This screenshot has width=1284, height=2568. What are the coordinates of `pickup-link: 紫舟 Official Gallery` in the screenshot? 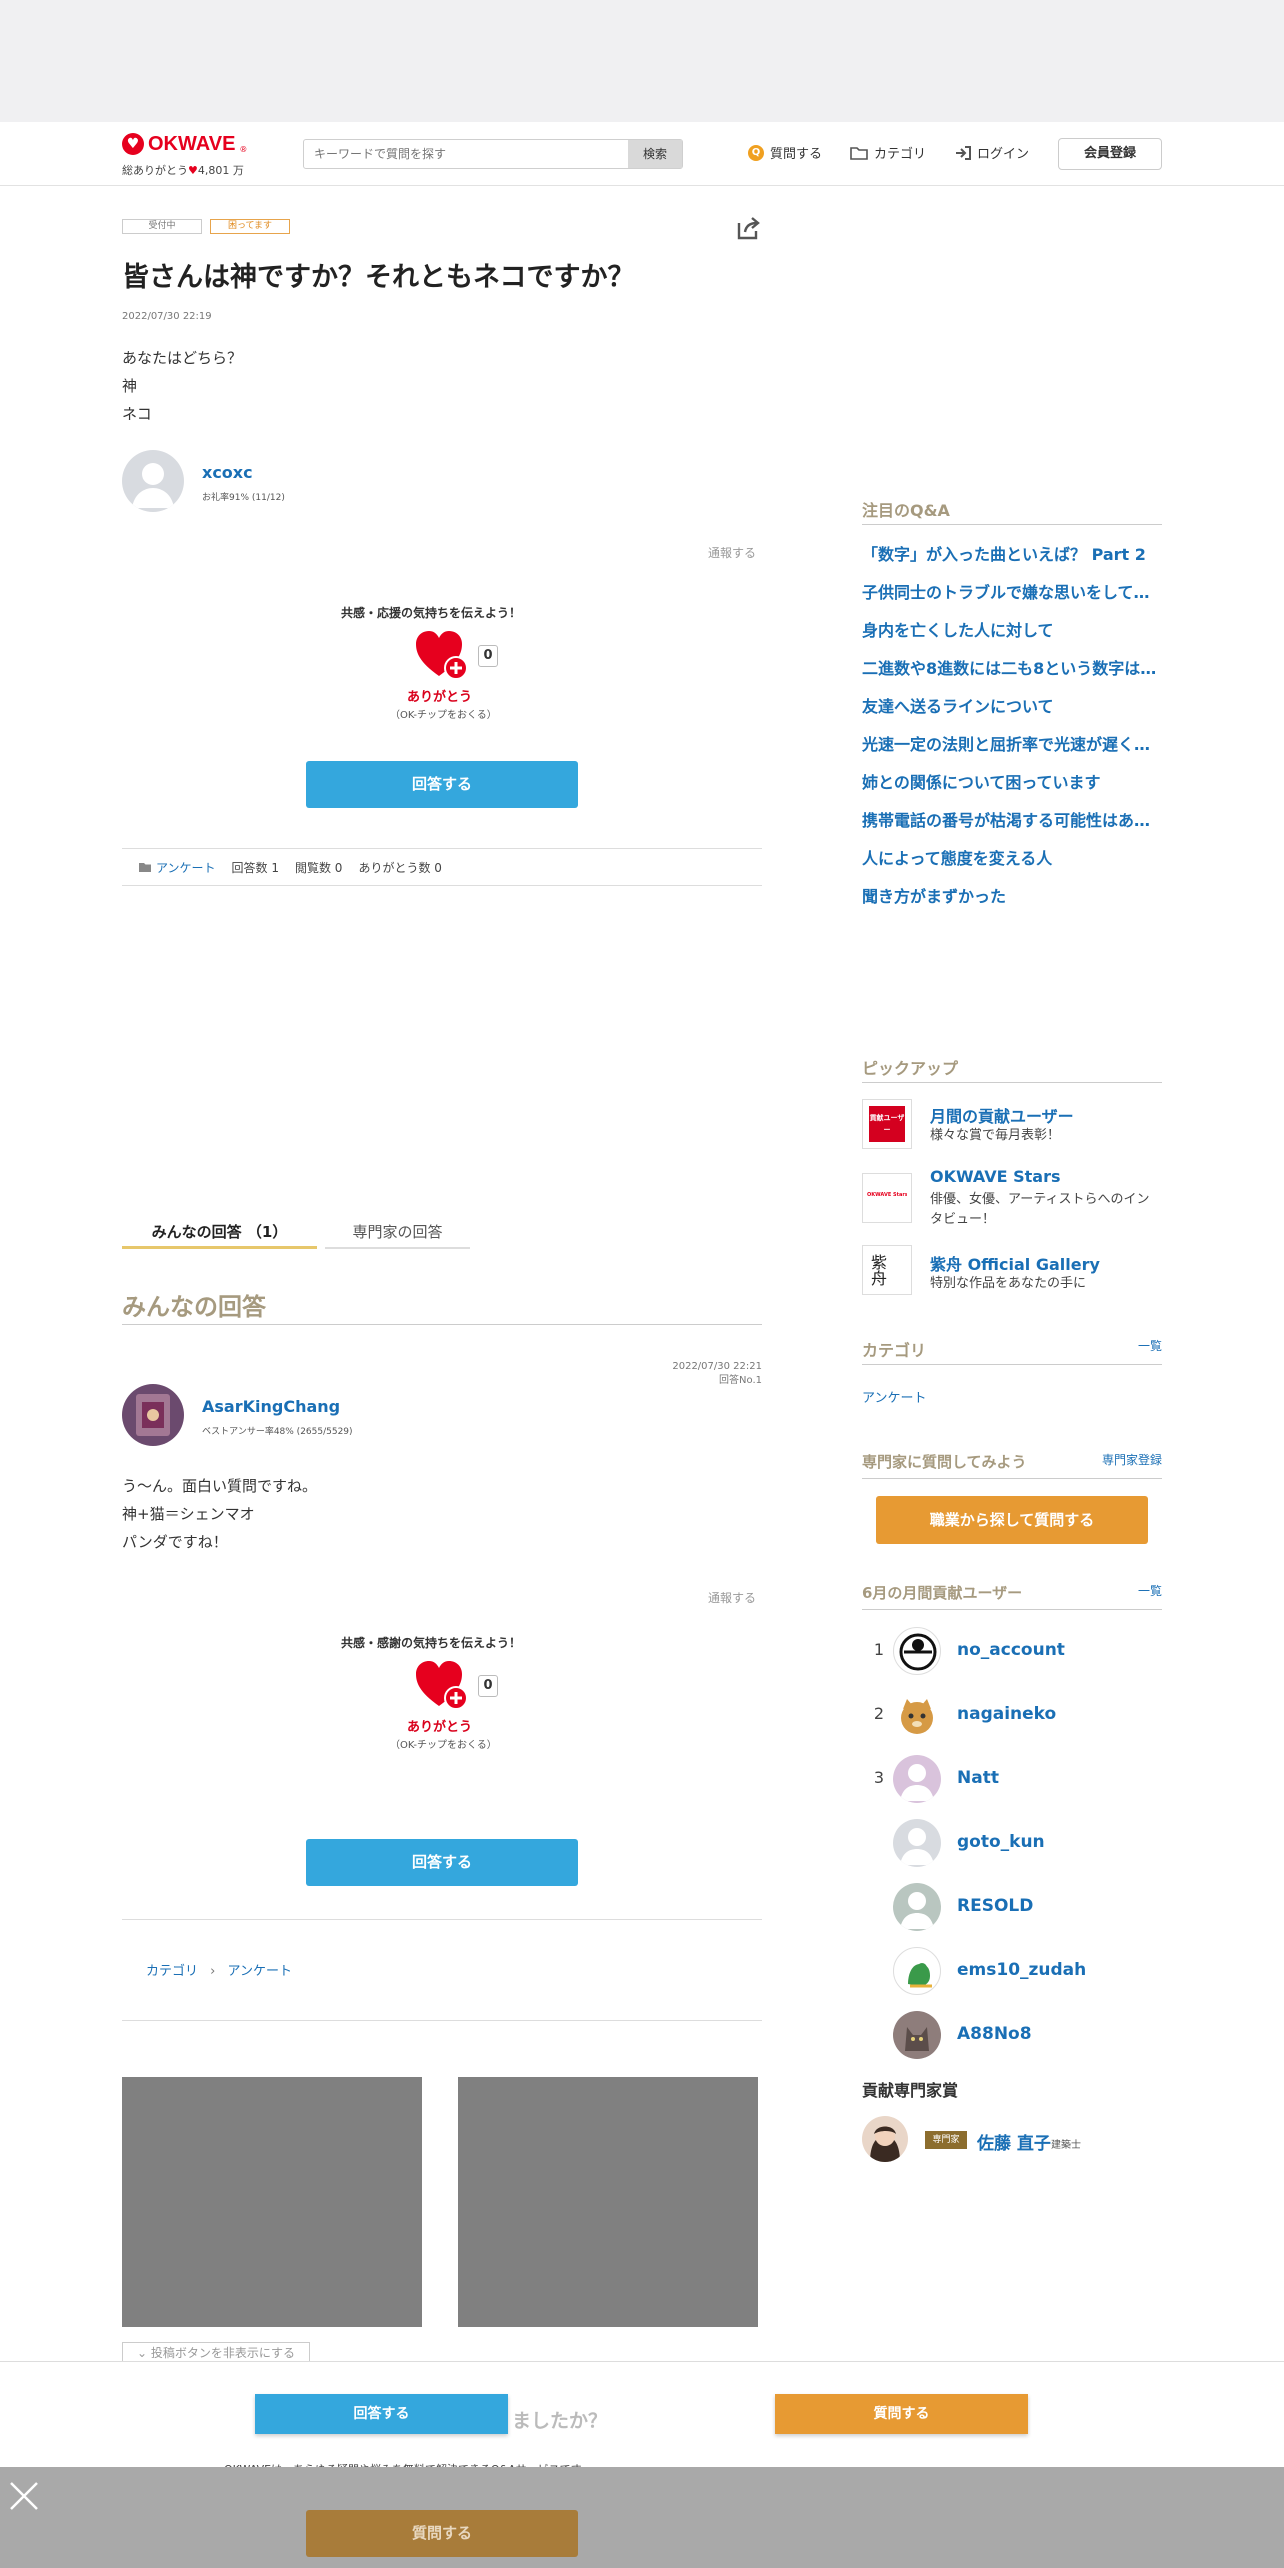 It's located at (1015, 1263).